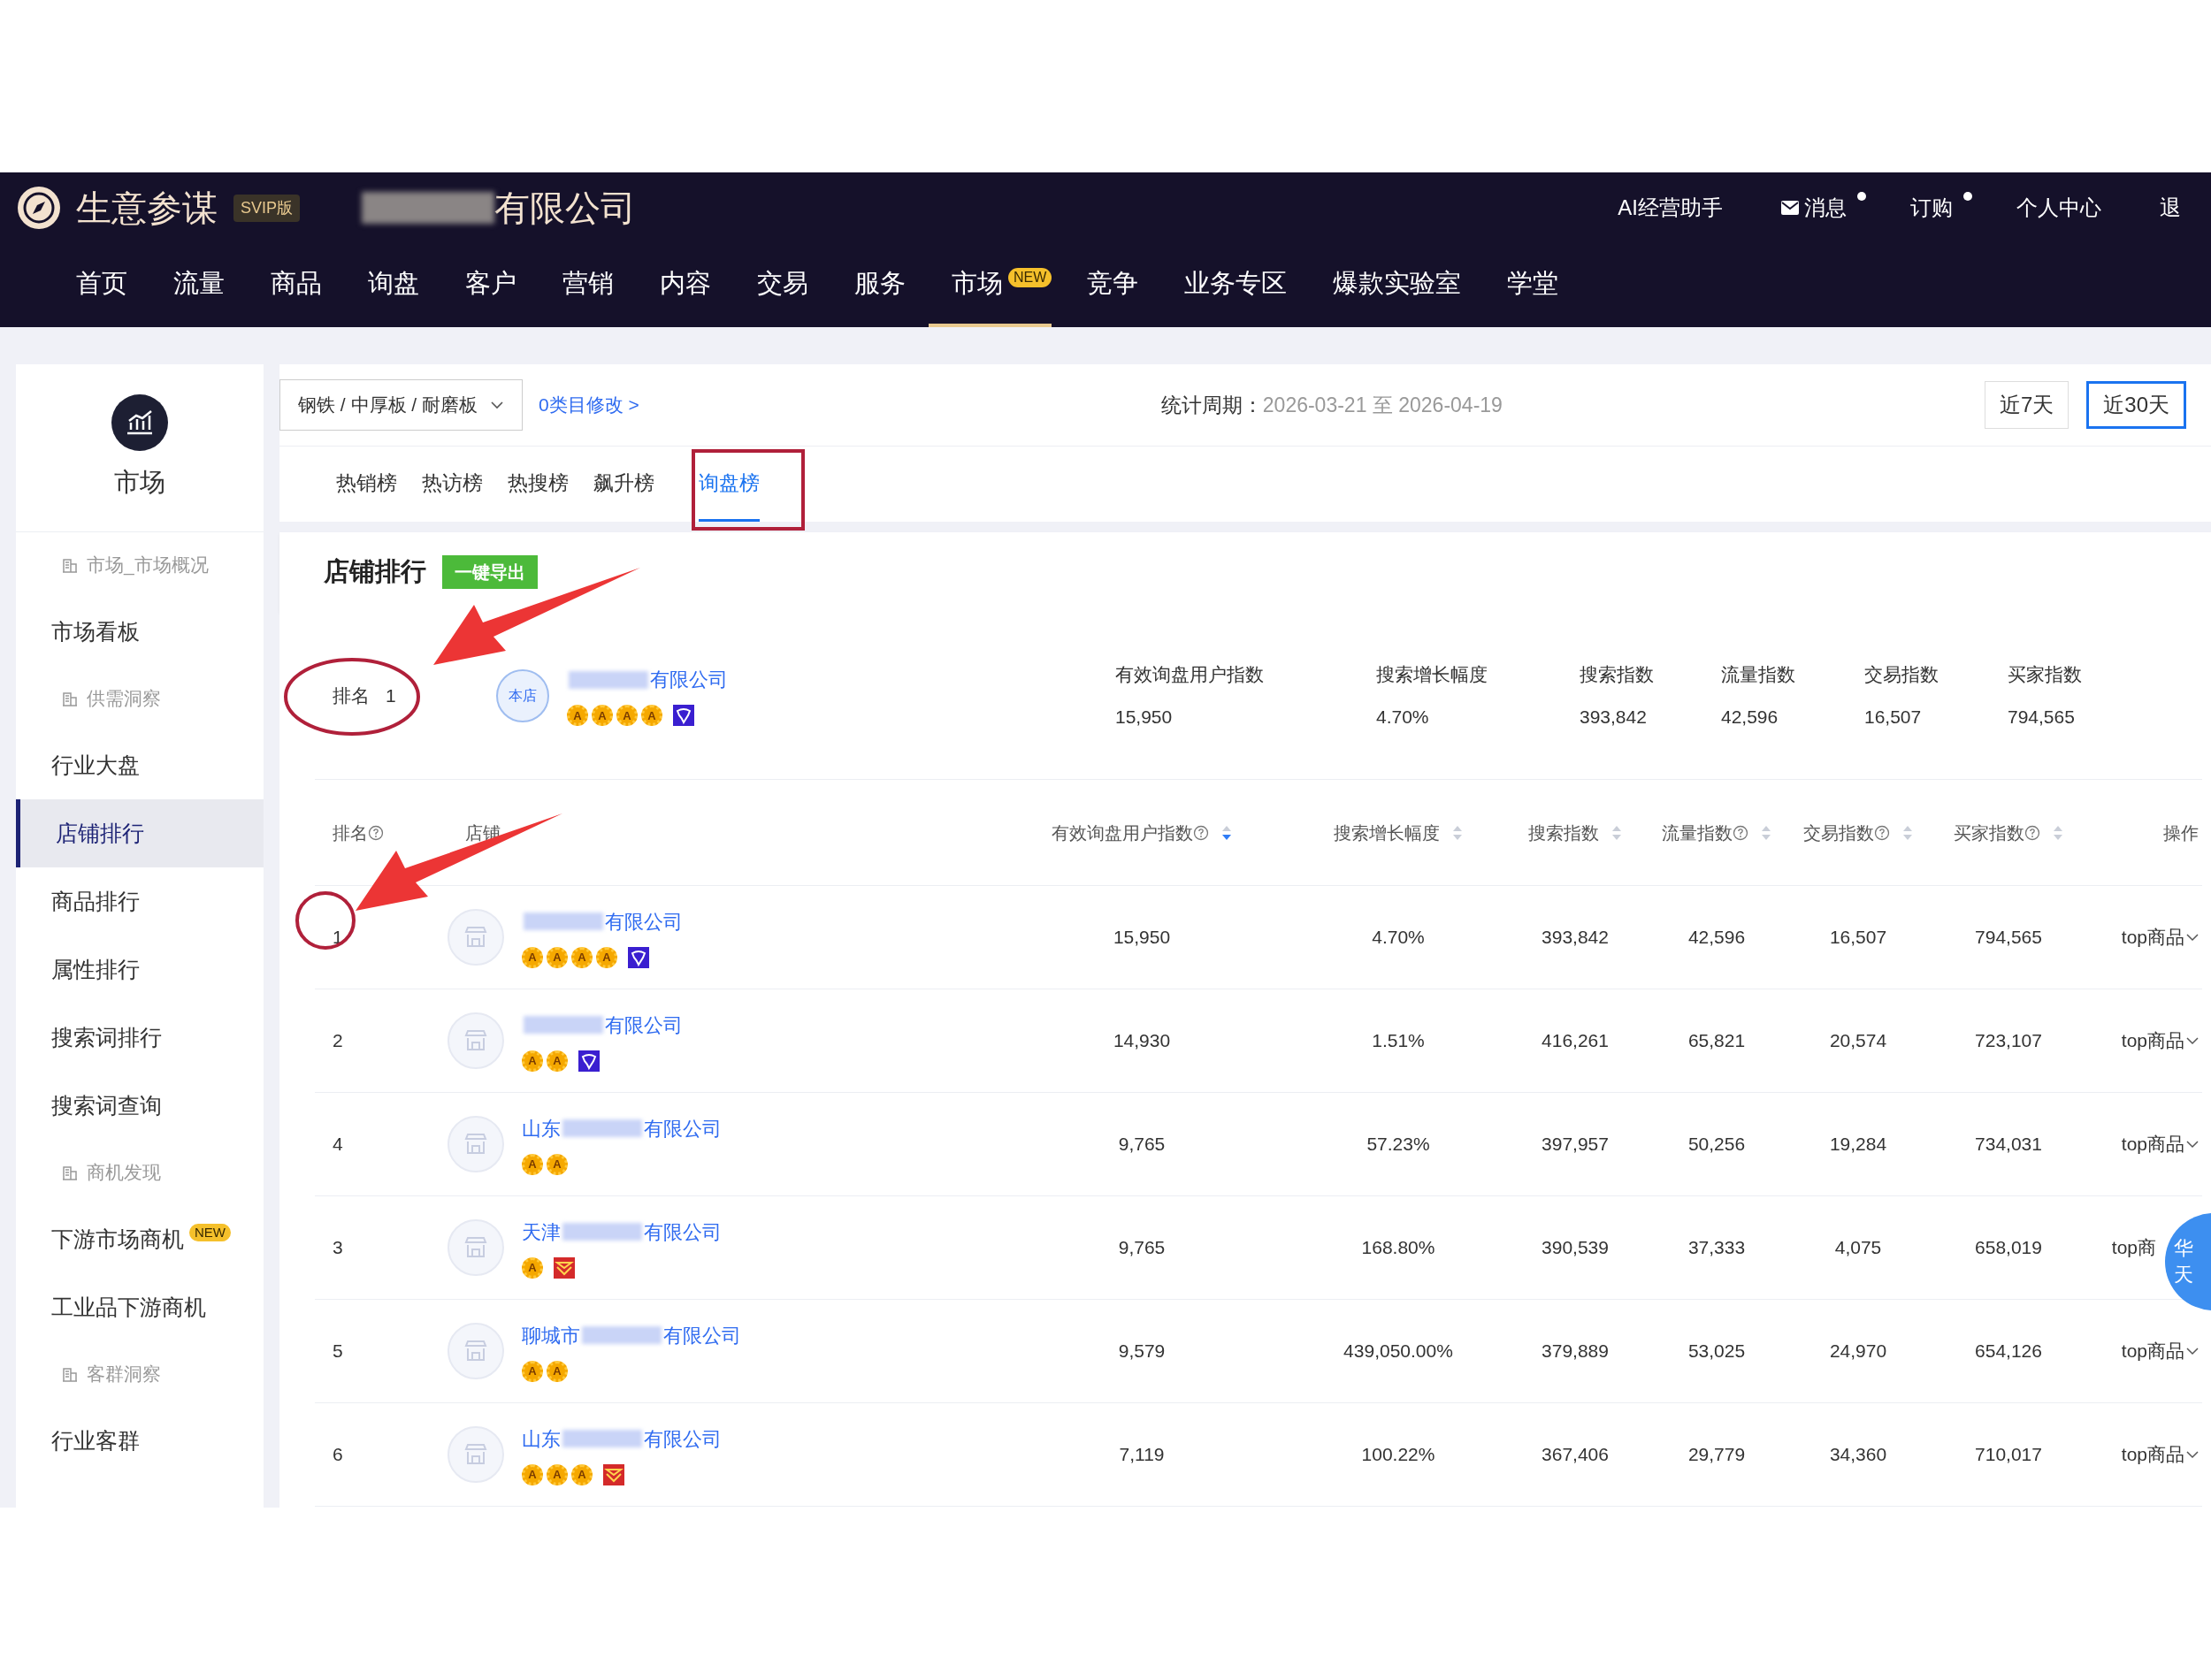 This screenshot has height=1680, width=2211. I want to click on table-cell-text: 53,025, so click(1717, 1351).